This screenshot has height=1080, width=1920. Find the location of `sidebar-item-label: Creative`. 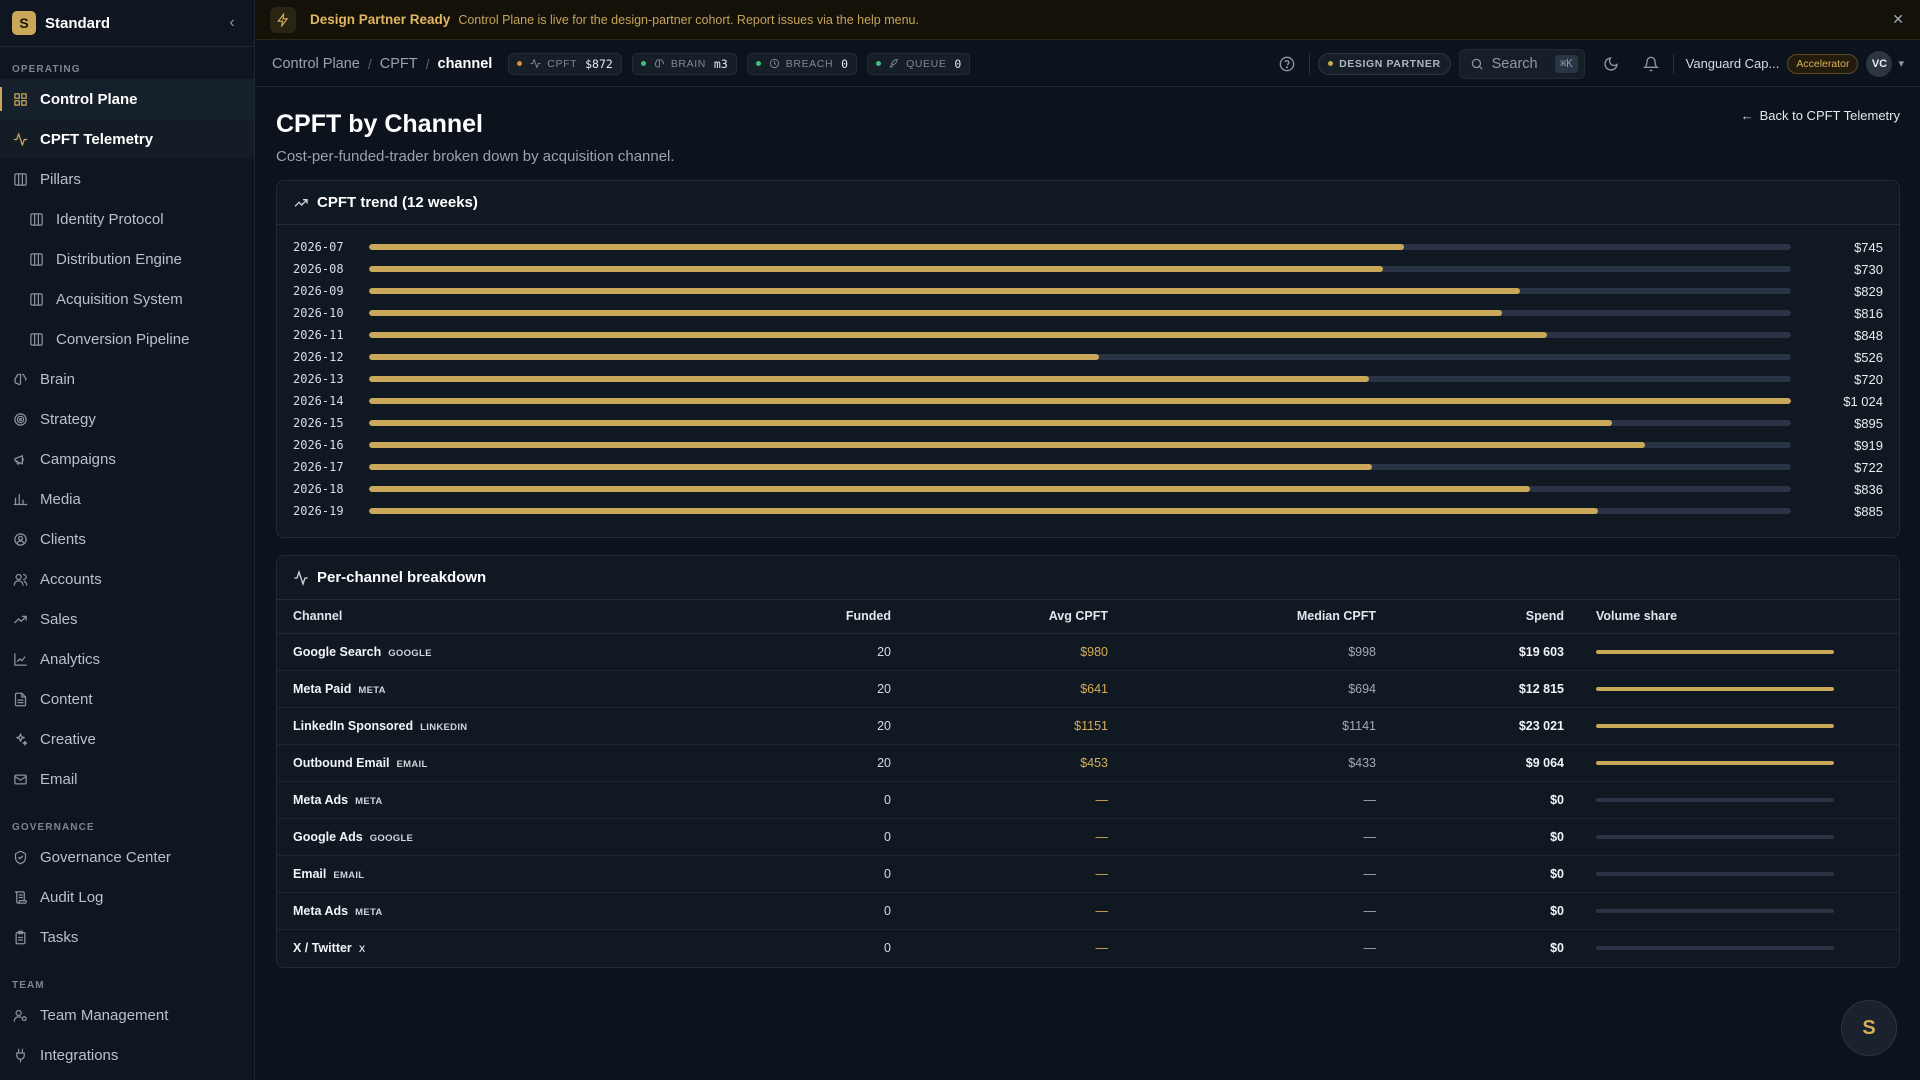

sidebar-item-label: Creative is located at coordinates (68, 739).